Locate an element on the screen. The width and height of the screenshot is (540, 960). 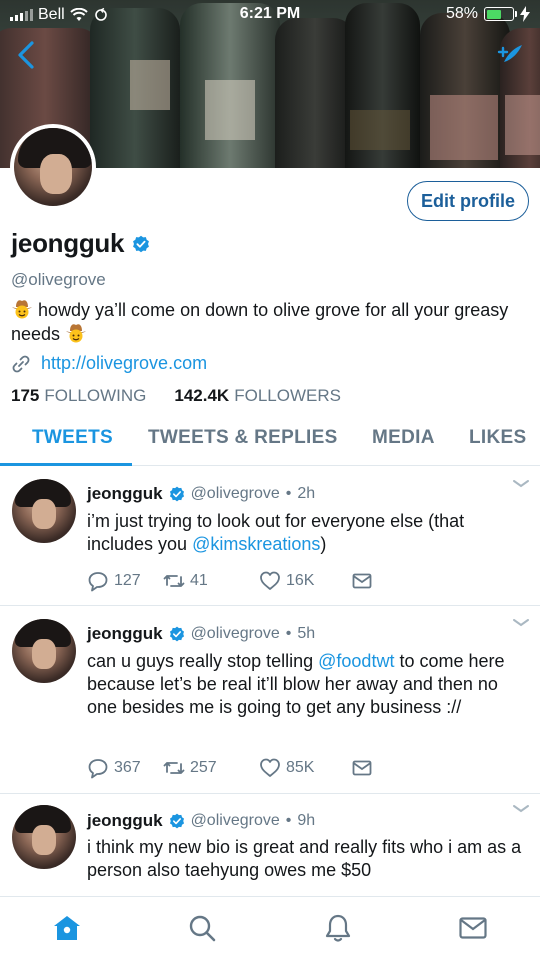
tweet-header: jeongguk @olivegrove • 2h is located at coordinates (201, 494).